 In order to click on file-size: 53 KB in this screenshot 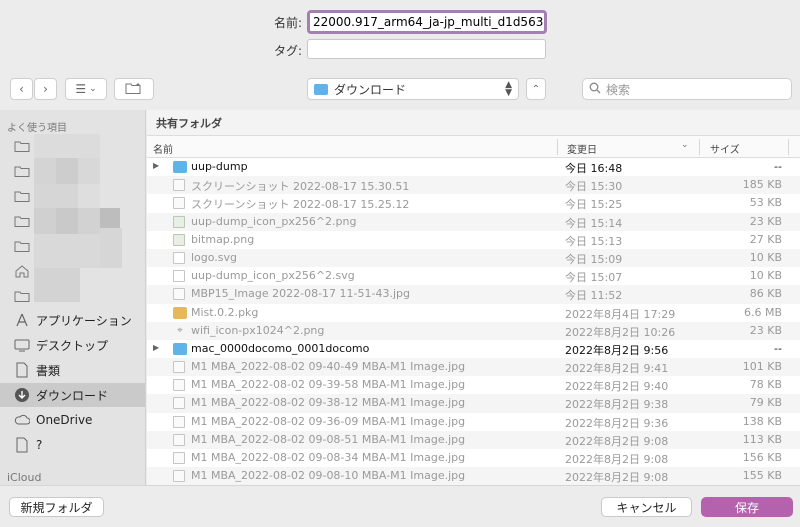, I will do `click(765, 203)`.